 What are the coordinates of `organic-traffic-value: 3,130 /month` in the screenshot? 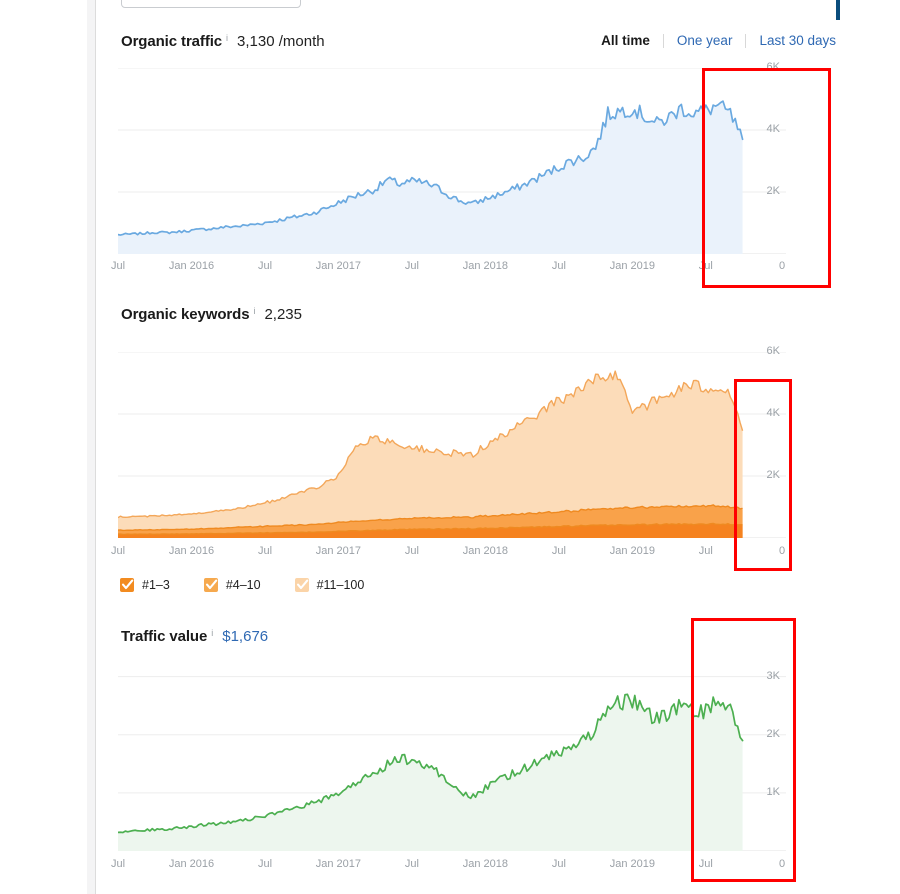 It's located at (281, 41).